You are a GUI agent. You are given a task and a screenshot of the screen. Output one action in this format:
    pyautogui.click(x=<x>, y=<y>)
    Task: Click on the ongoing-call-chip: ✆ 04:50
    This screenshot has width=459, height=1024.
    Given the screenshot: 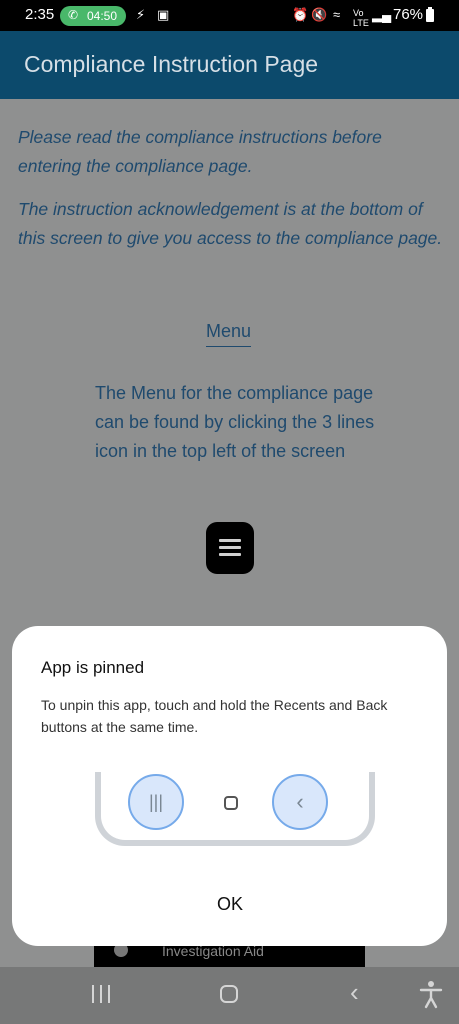 What is the action you would take?
    pyautogui.click(x=93, y=16)
    